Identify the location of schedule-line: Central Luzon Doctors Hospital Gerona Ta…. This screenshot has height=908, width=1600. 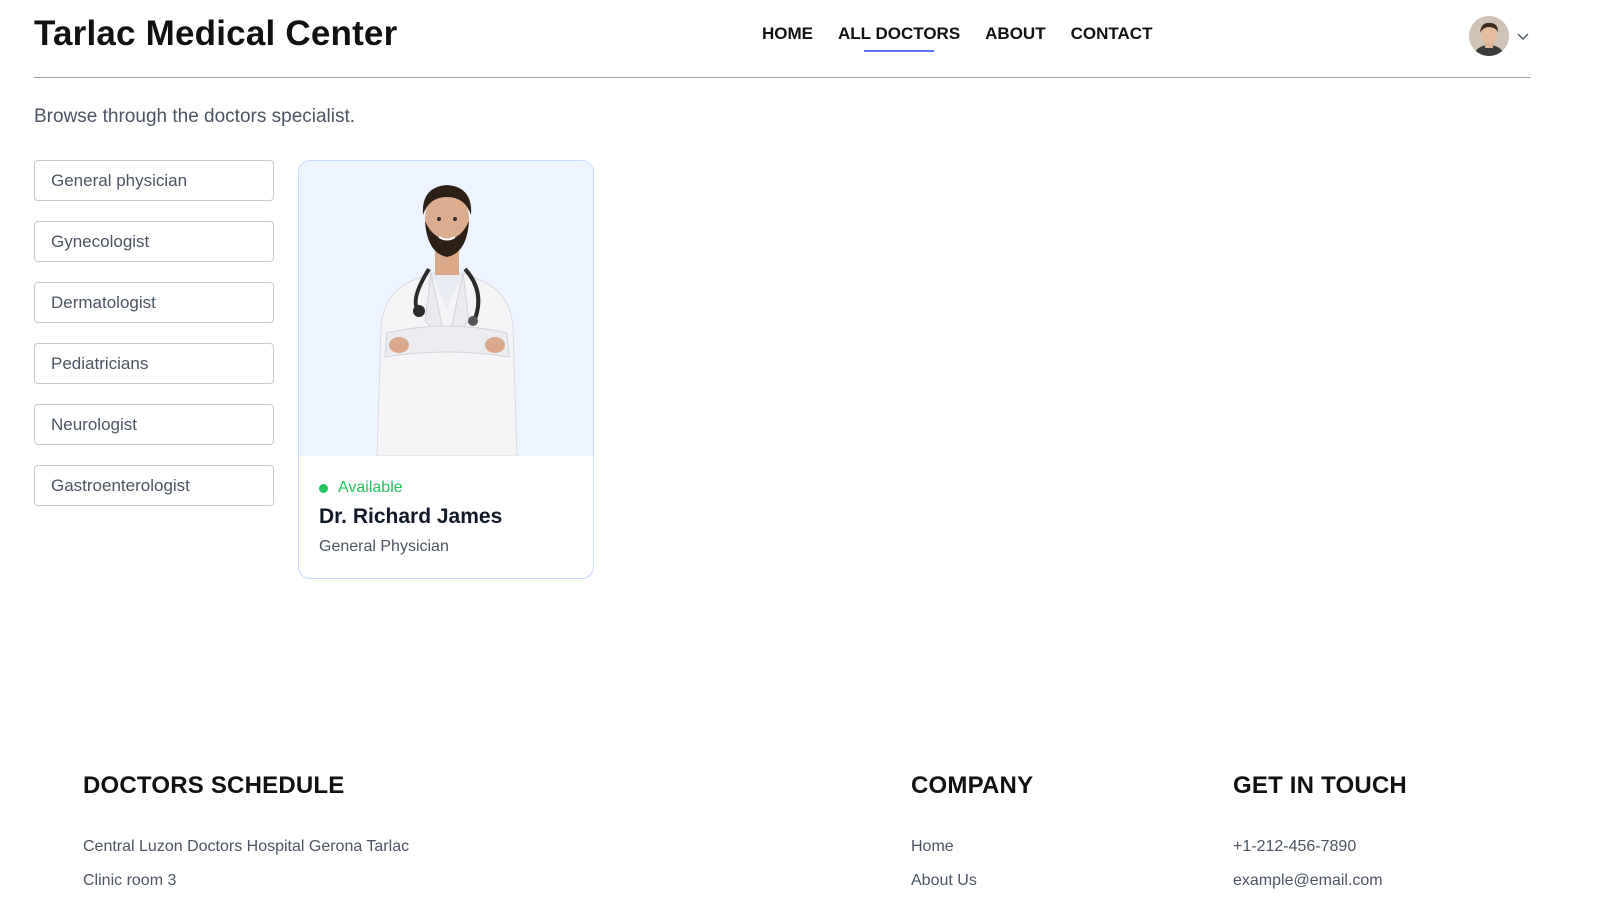
(246, 846).